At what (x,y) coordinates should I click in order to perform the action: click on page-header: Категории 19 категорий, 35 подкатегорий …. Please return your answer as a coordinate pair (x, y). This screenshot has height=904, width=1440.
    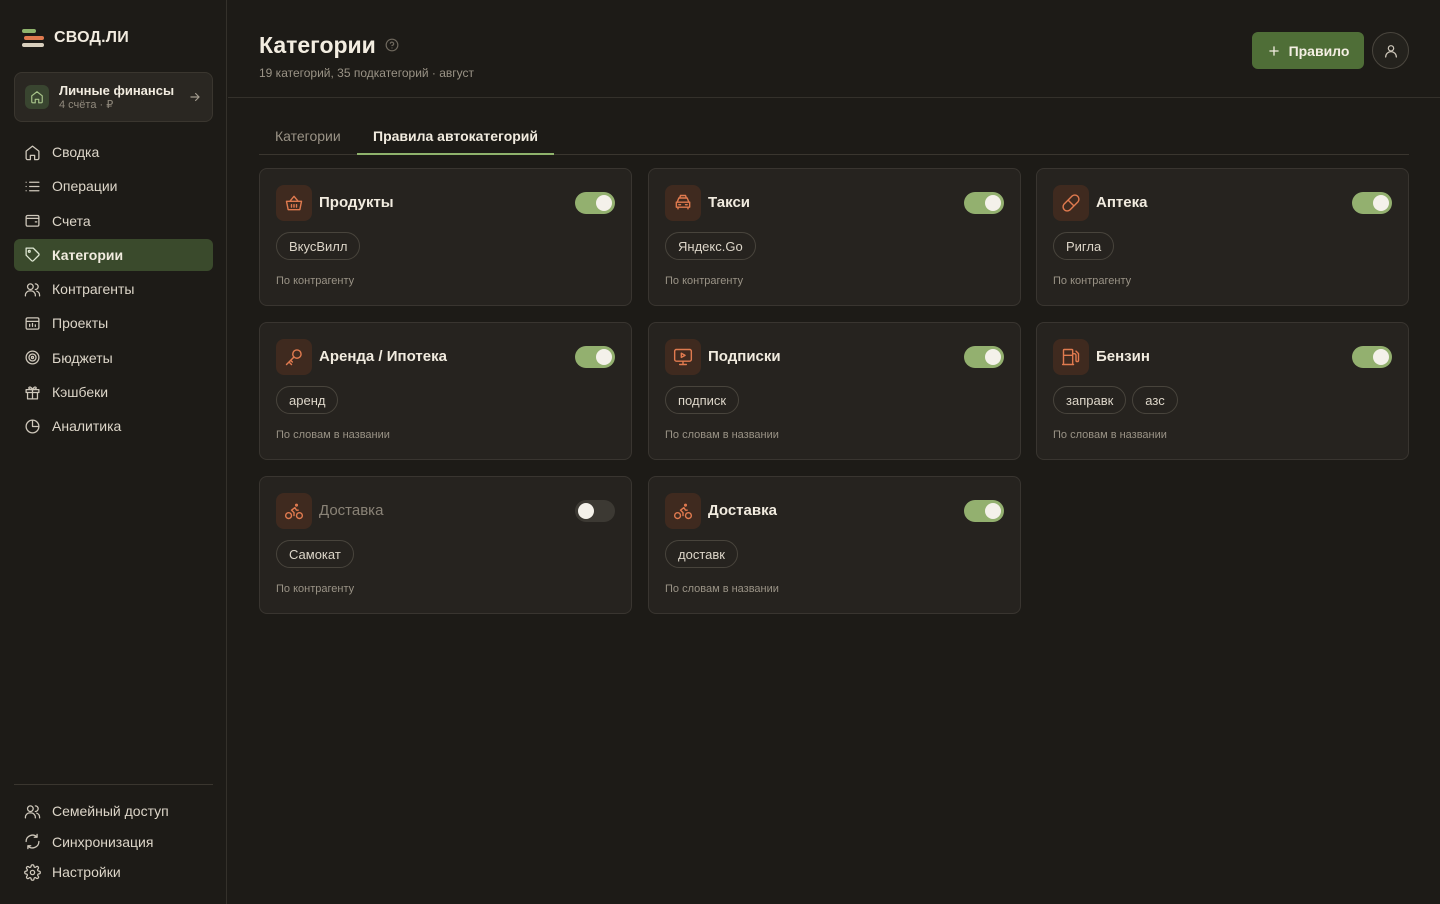
    Looking at the image, I should click on (834, 49).